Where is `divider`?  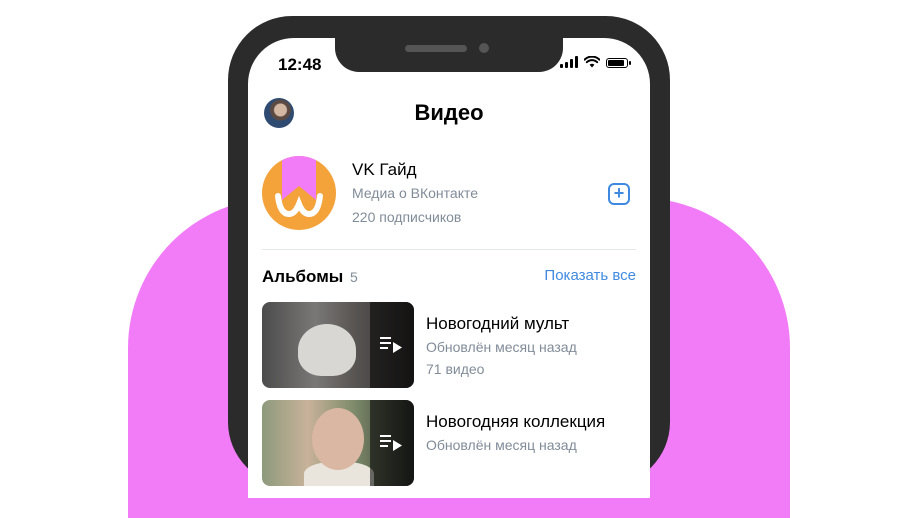
divider is located at coordinates (449, 249).